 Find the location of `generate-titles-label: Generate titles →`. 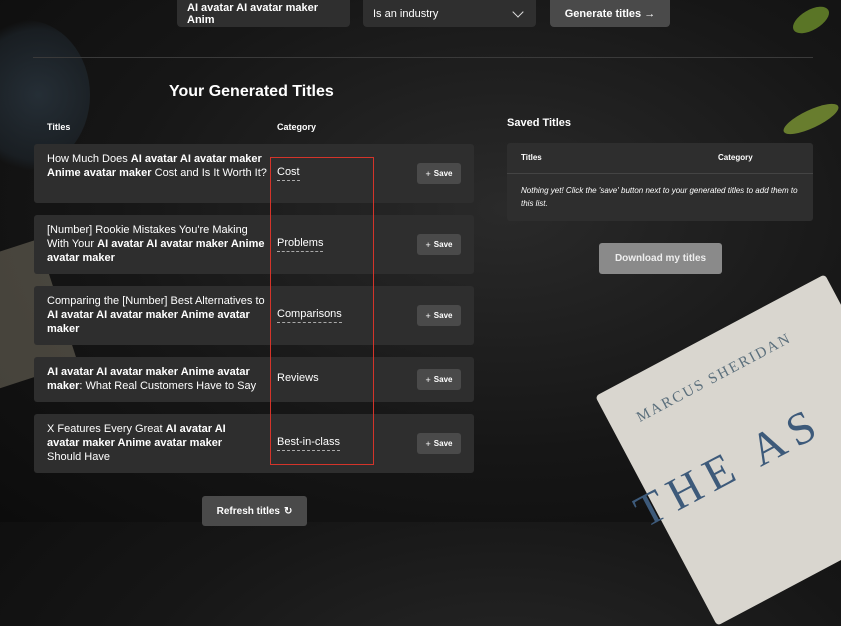

generate-titles-label: Generate titles → is located at coordinates (610, 13).